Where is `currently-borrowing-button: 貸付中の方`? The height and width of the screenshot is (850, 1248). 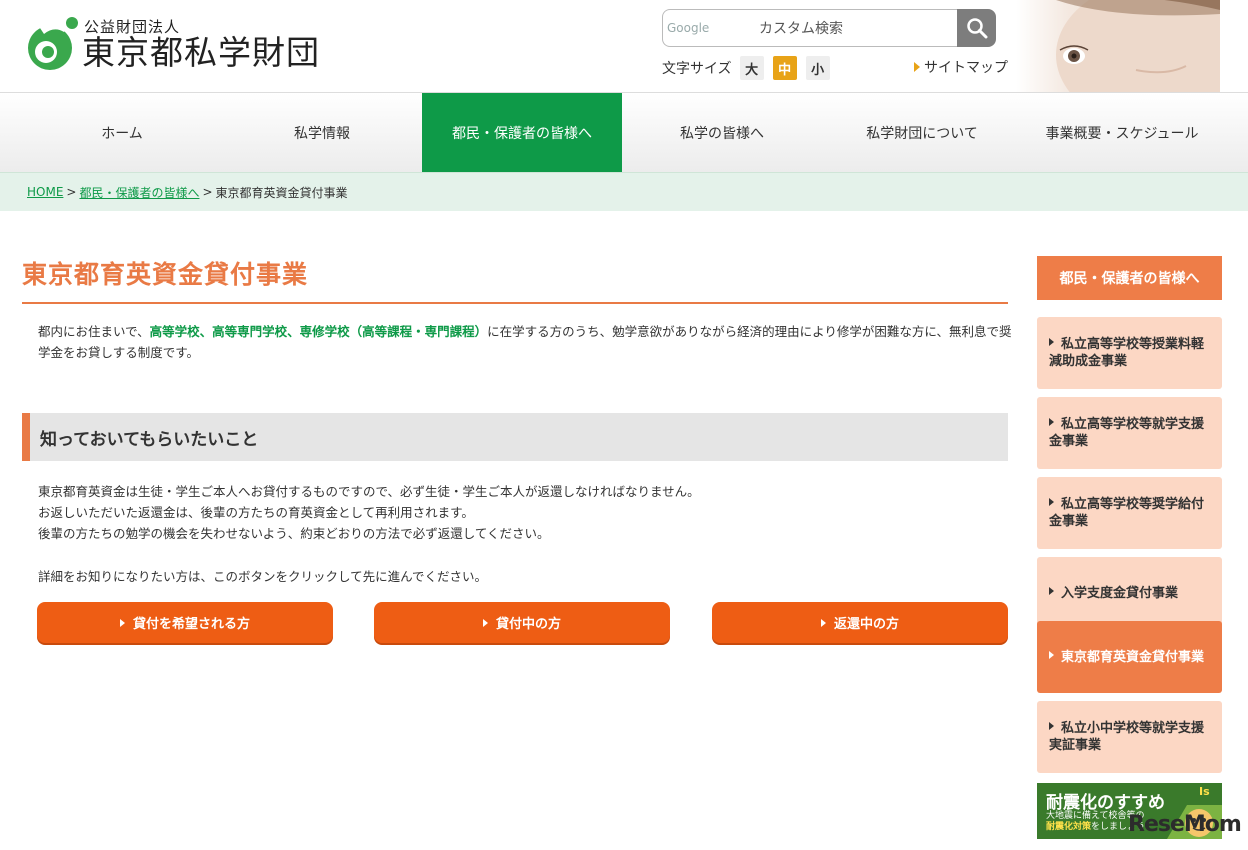
currently-borrowing-button: 貸付中の方 is located at coordinates (522, 622).